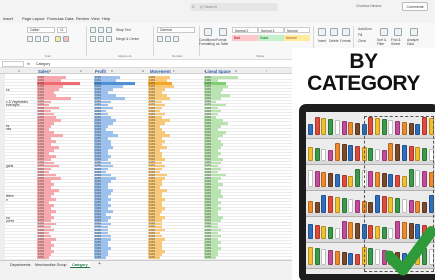  Describe the element at coordinates (46, 39) in the screenshot. I see `underline-icon` at that location.